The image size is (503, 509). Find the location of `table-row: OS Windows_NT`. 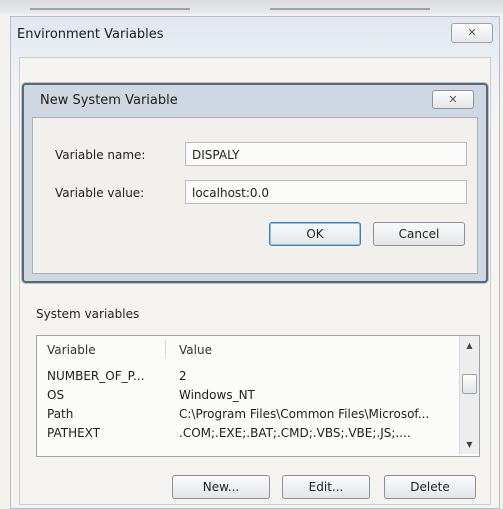

table-row: OS Windows_NT is located at coordinates (247, 397).